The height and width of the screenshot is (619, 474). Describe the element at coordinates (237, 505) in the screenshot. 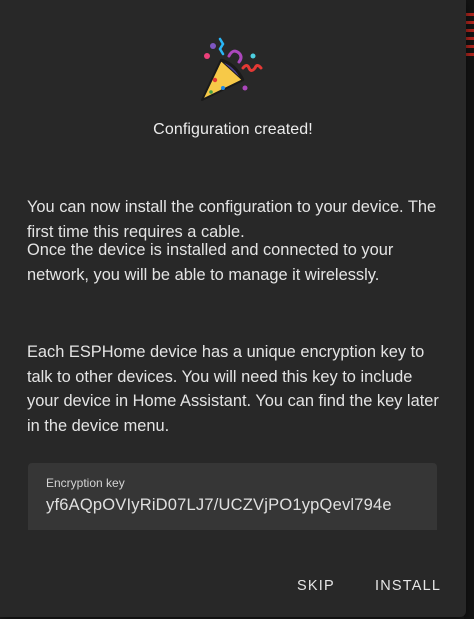

I see `encryption-key-value: yf6AQpOVIyRiD07LJ7/UCZVjPO1ypQevl794e` at that location.